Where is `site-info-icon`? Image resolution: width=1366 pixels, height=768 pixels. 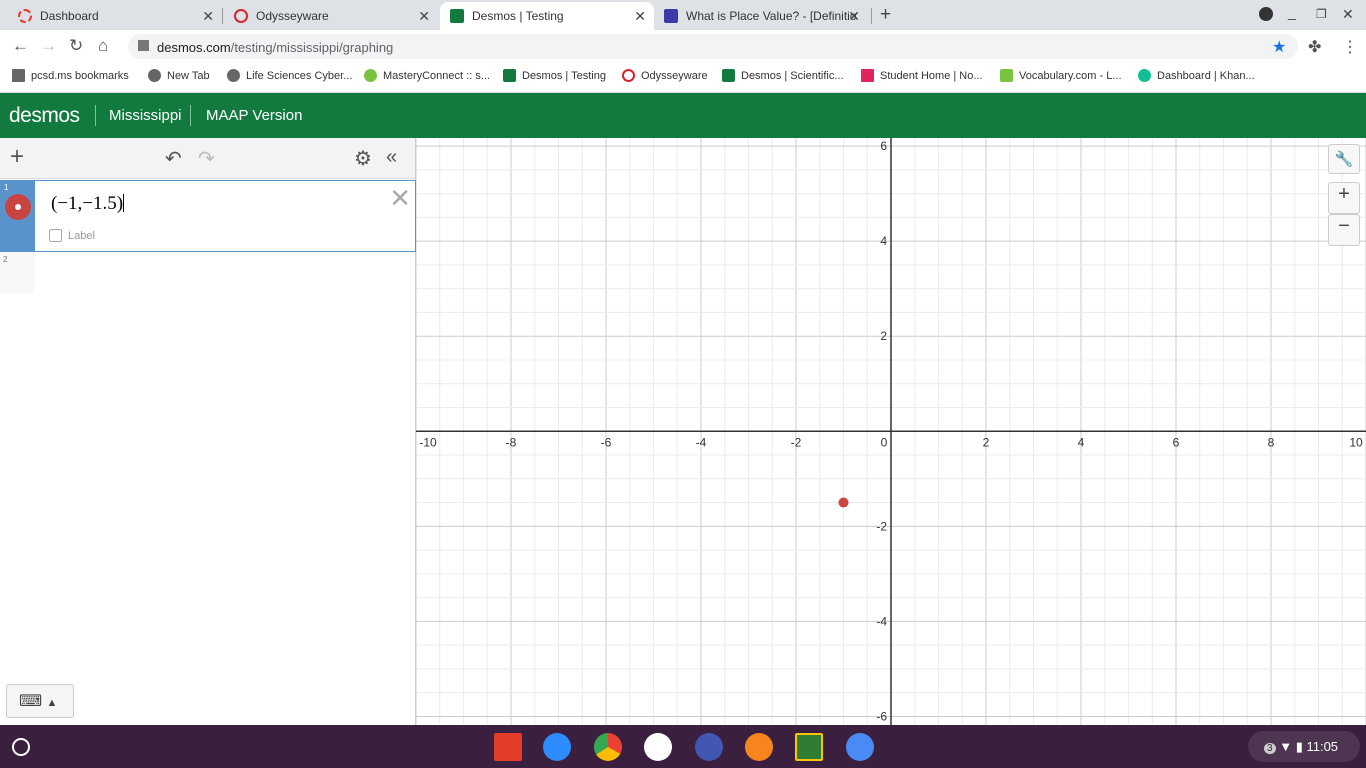 site-info-icon is located at coordinates (143, 45).